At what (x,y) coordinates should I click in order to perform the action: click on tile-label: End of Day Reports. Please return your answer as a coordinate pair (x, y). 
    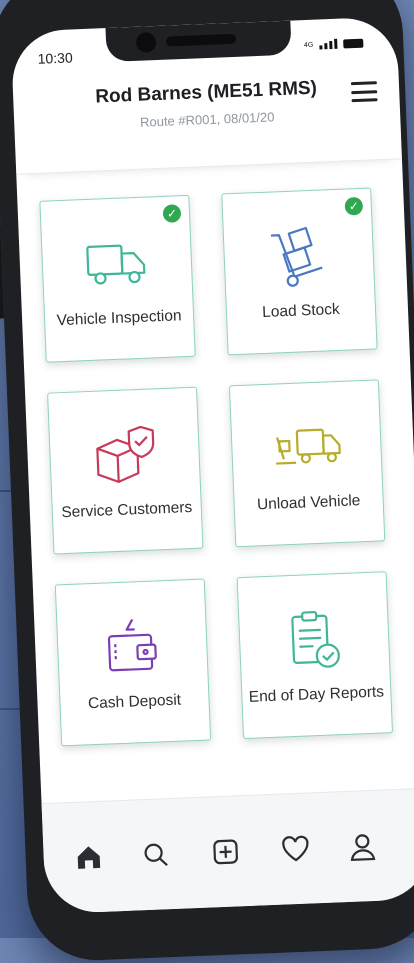
    Looking at the image, I should click on (316, 694).